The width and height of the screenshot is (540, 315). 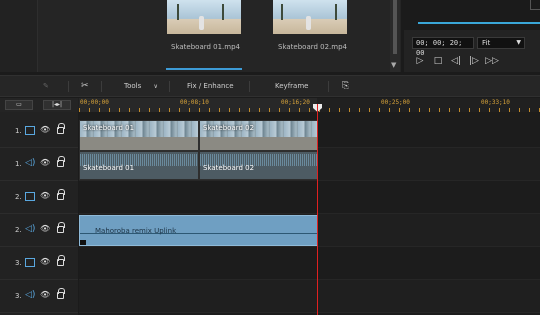 I want to click on stop-icon: □, so click(x=438, y=61).